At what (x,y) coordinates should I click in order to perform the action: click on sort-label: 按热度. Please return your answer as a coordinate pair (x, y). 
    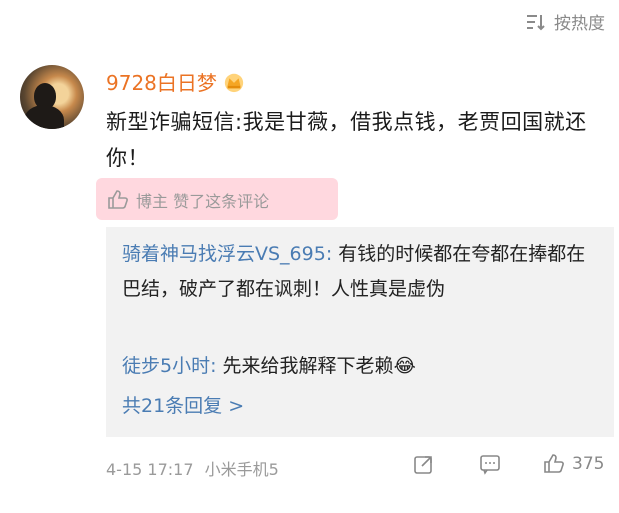
    Looking at the image, I should click on (579, 24).